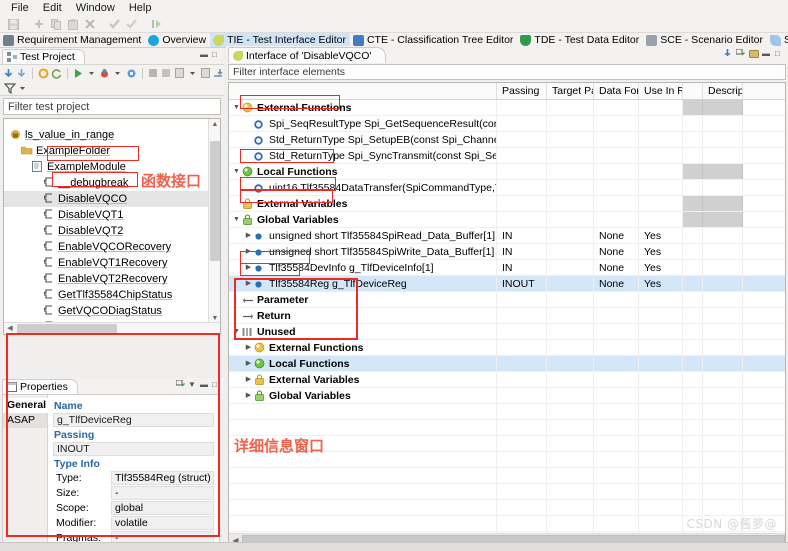 This screenshot has width=788, height=551. Describe the element at coordinates (131, 24) in the screenshot. I see `check-all-icon` at that location.